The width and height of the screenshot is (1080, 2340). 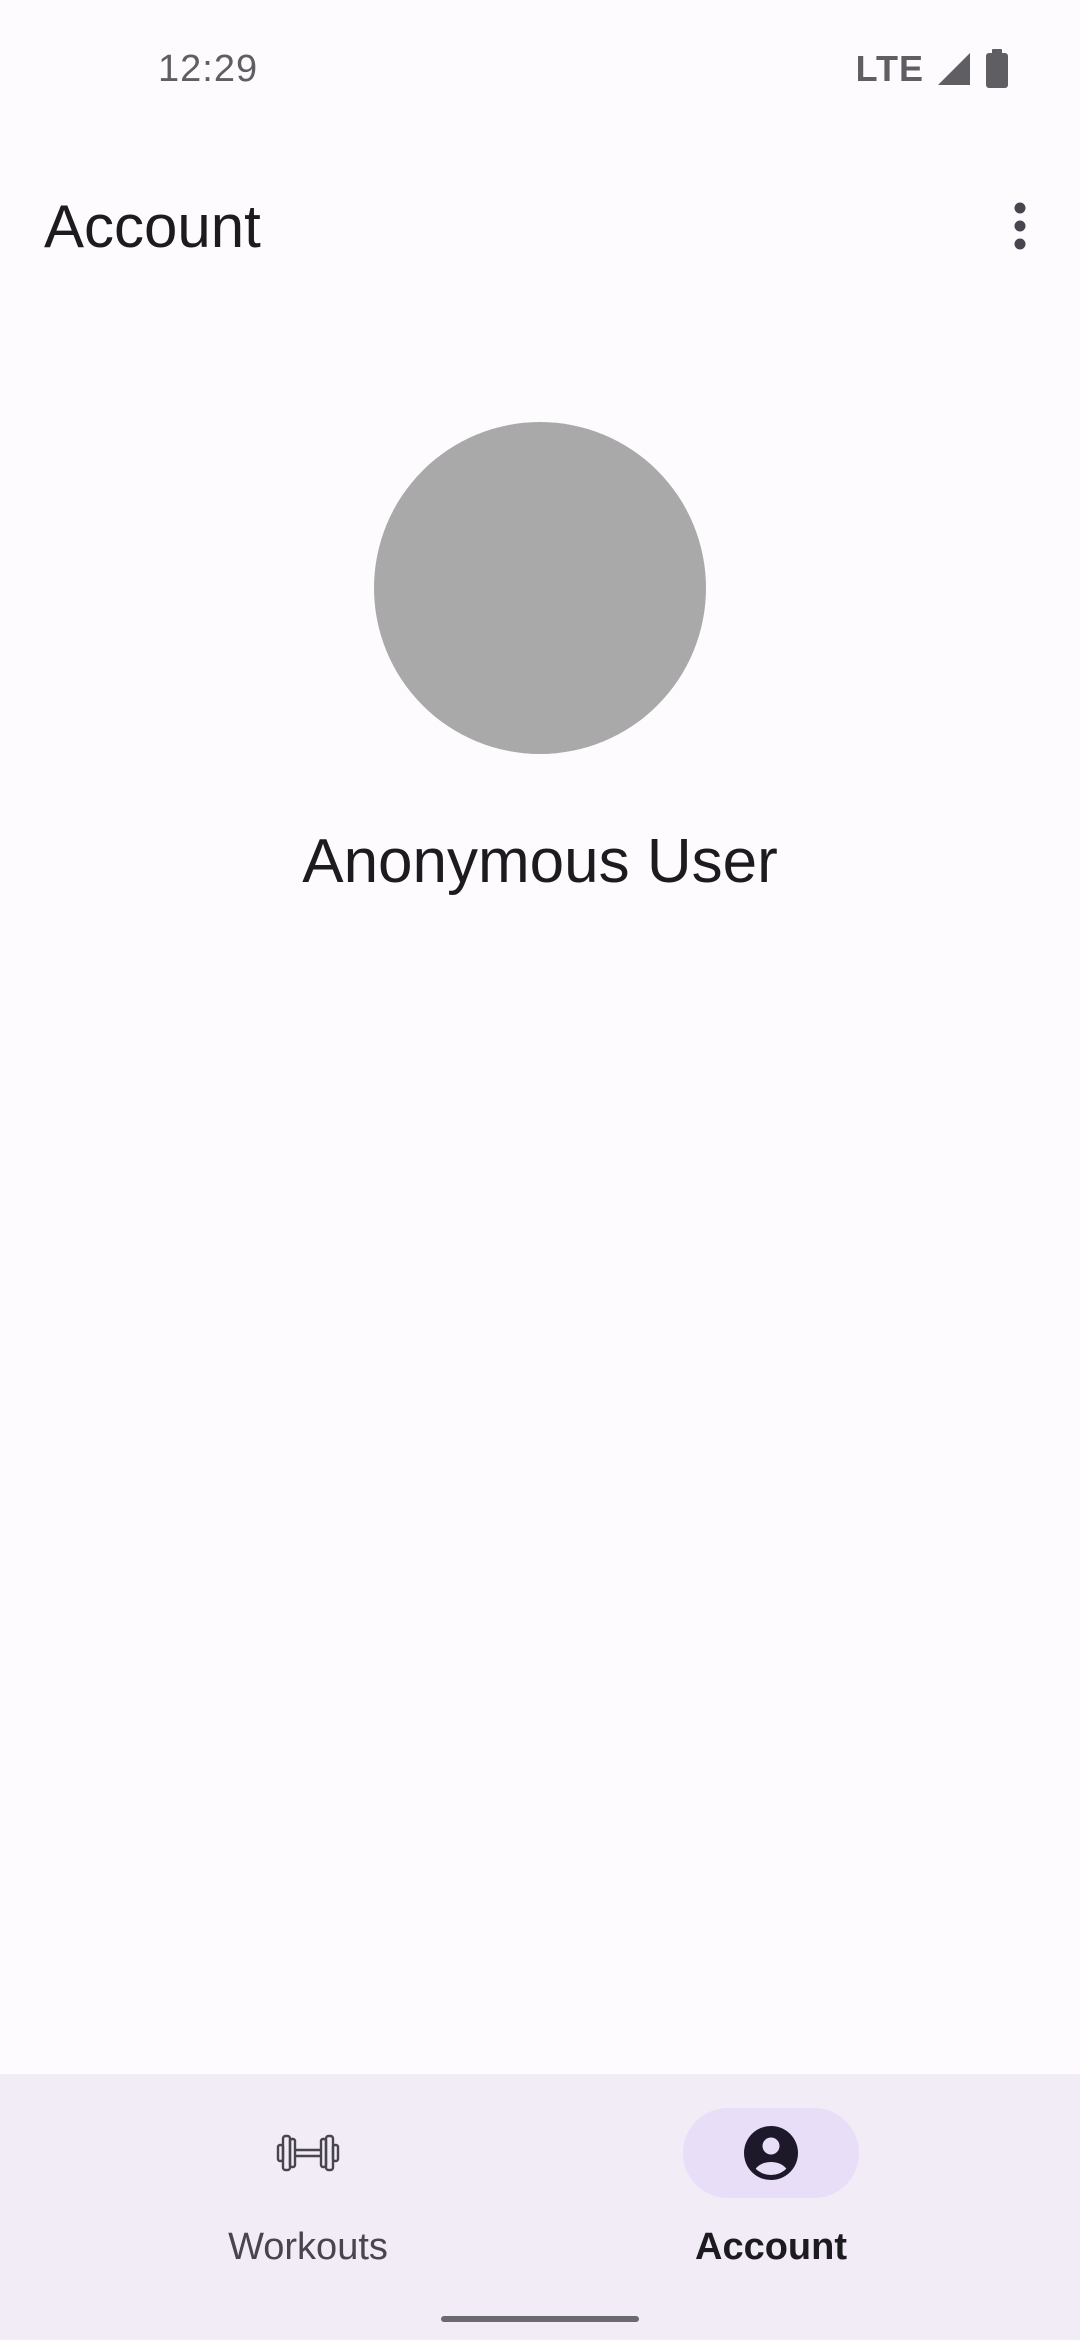 I want to click on nav-label-workouts: Workouts, so click(x=308, y=2247).